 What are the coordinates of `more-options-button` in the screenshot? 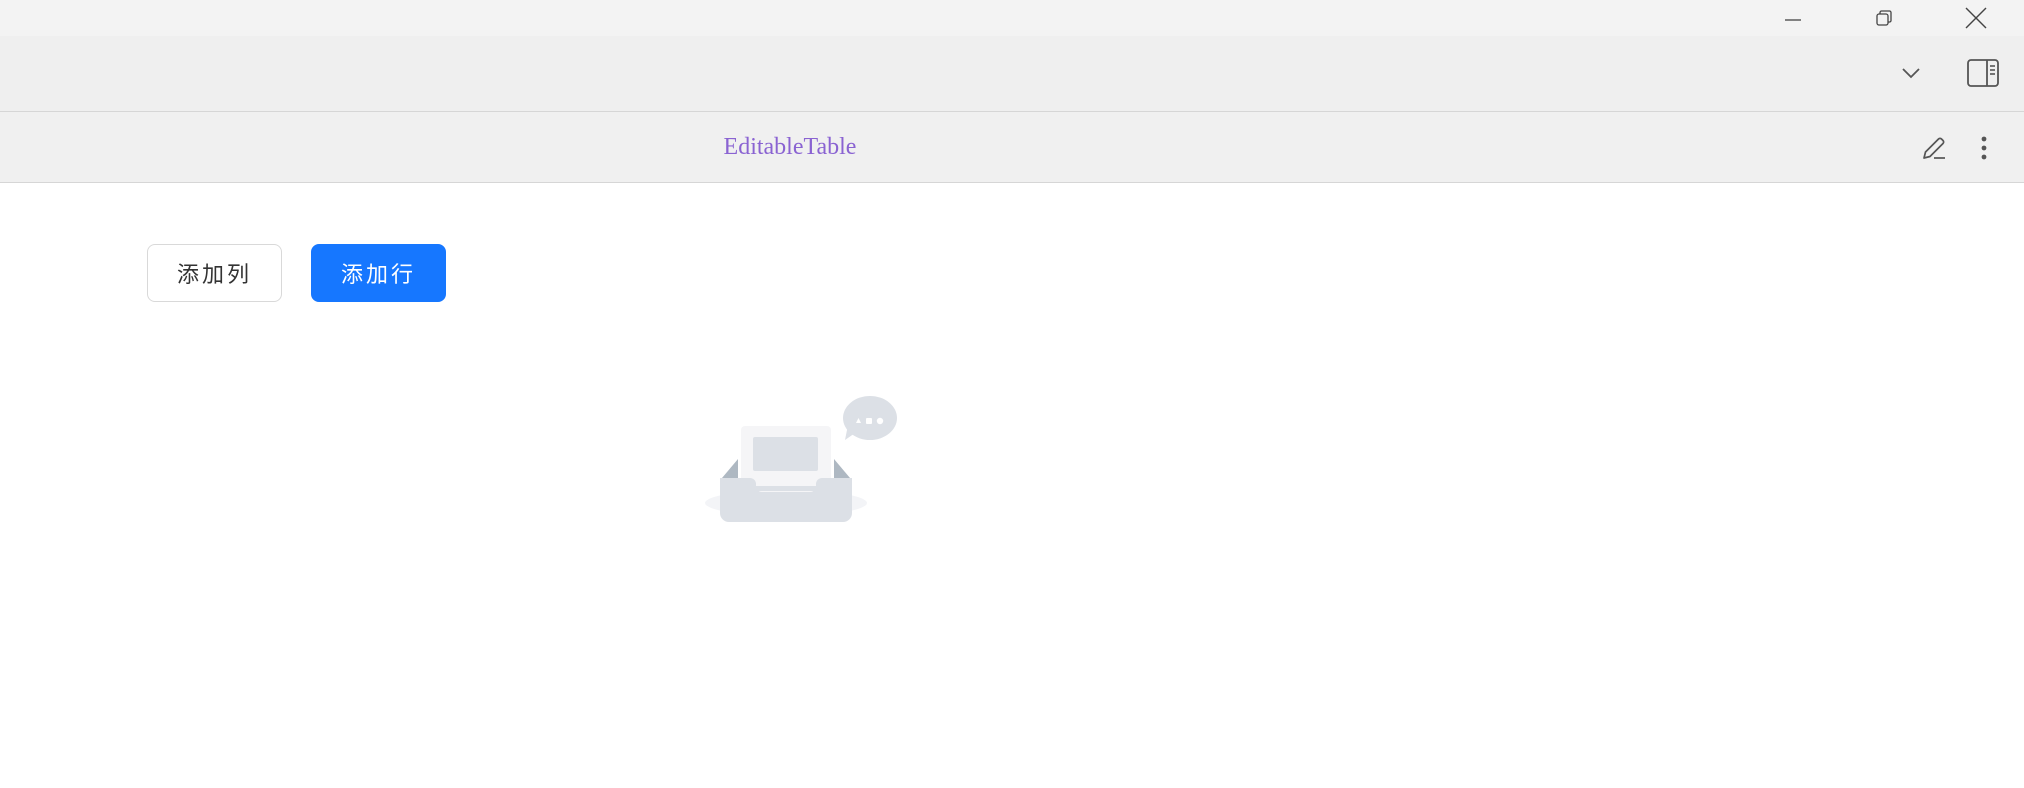 It's located at (1984, 148).